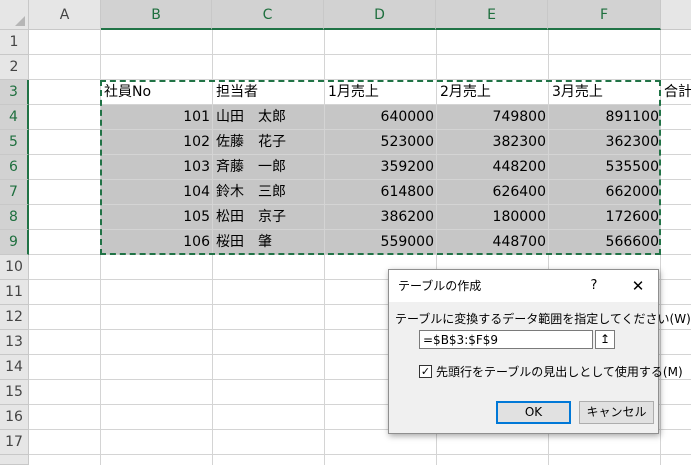 Image resolution: width=691 pixels, height=465 pixels. I want to click on row-header-5: 5, so click(14, 142).